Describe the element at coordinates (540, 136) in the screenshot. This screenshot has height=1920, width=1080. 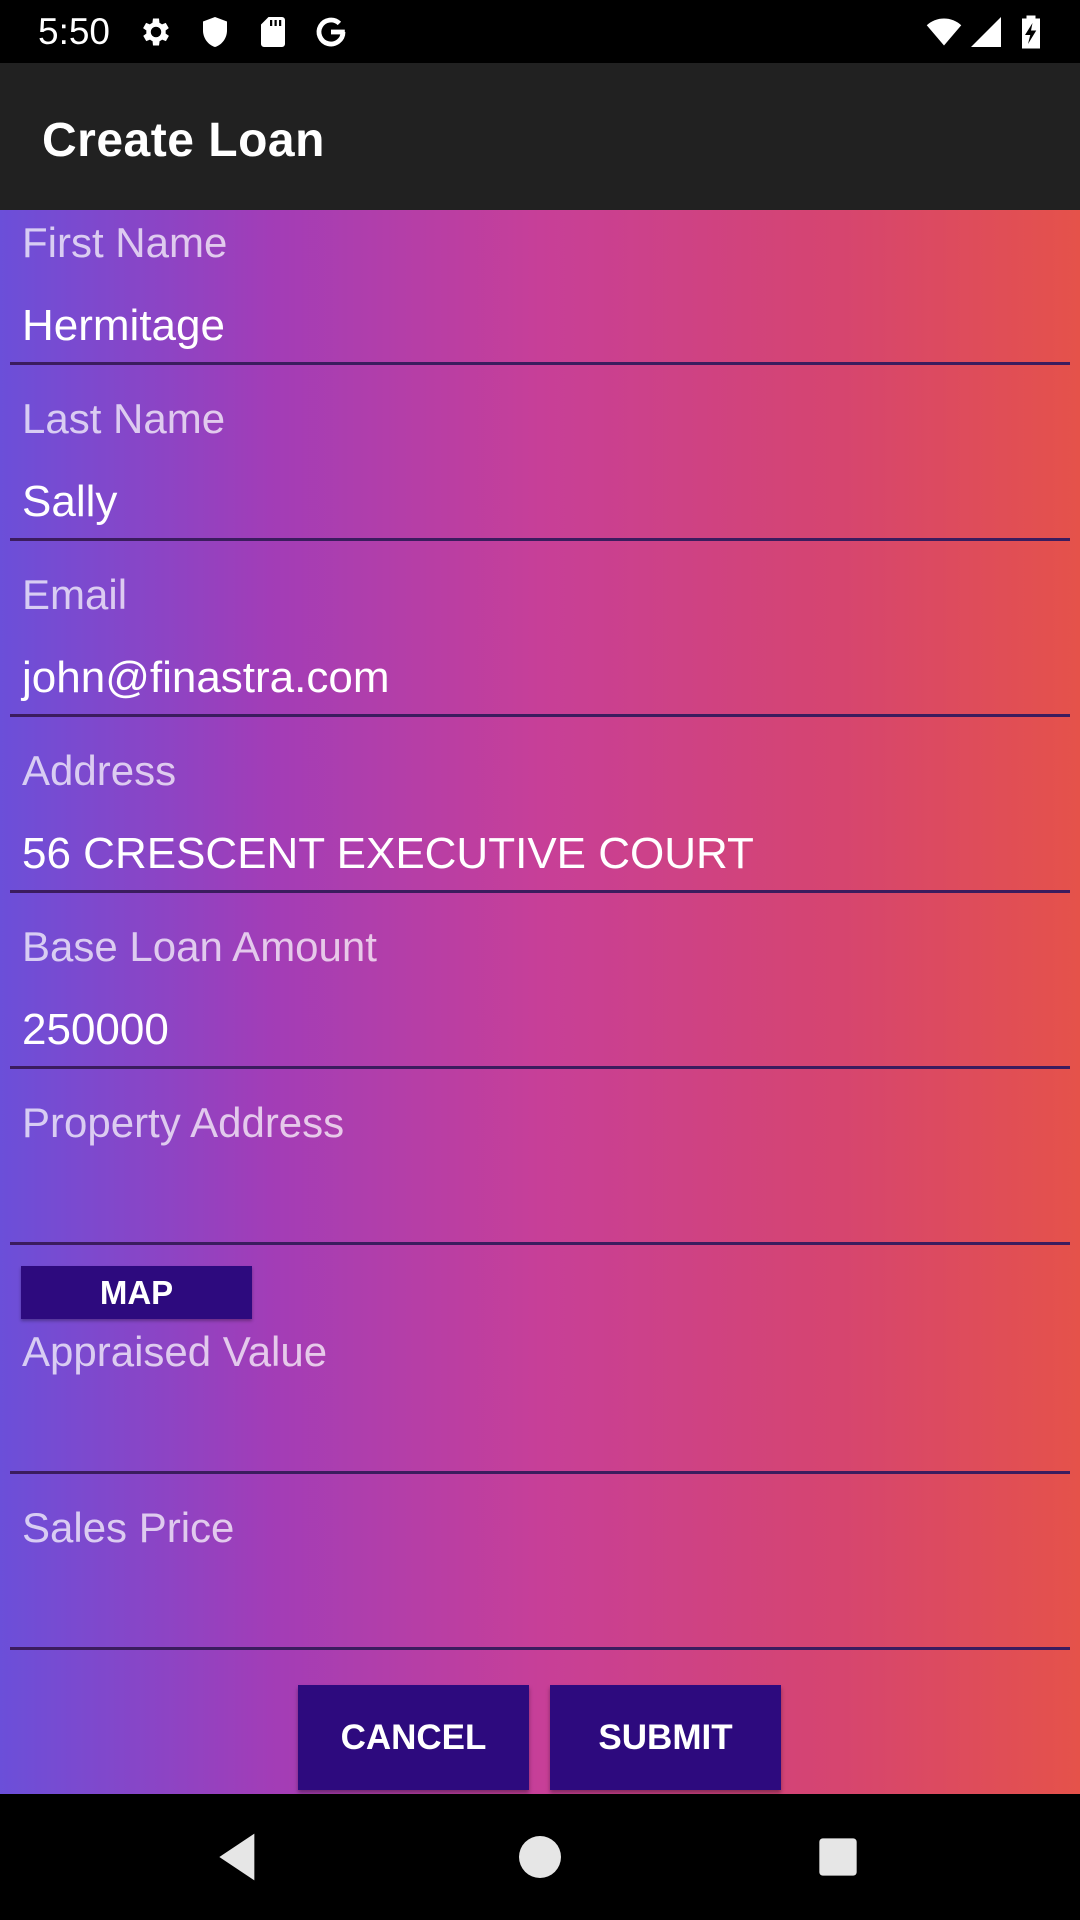
I see `app-bar: Create Loan` at that location.